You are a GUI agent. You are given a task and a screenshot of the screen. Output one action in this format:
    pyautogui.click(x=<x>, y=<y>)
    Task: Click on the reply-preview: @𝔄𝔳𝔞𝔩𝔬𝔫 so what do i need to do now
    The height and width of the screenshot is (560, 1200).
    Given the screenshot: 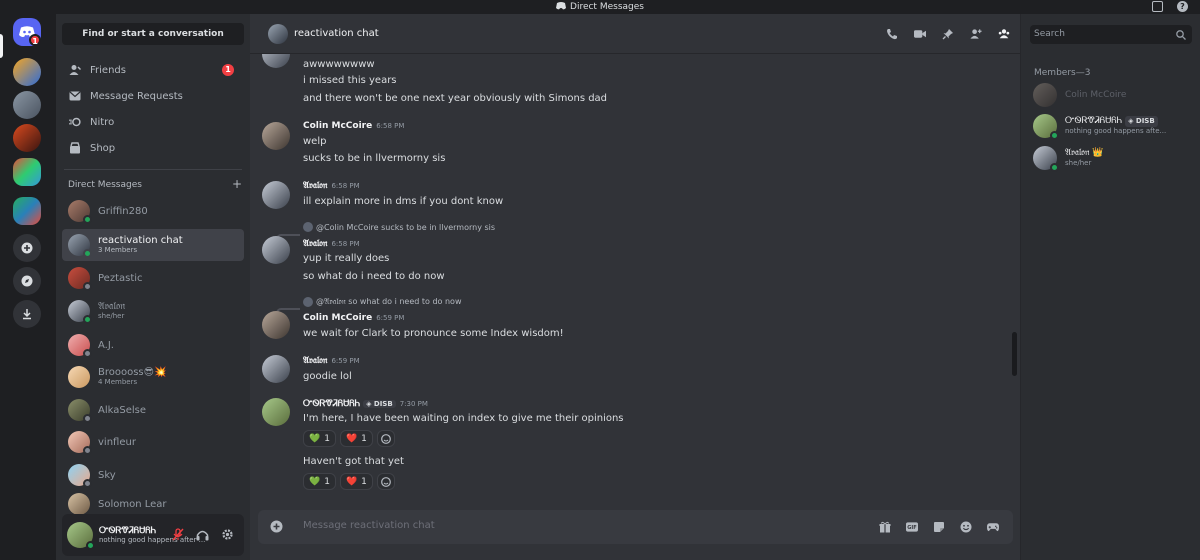 What is the action you would take?
    pyautogui.click(x=382, y=302)
    